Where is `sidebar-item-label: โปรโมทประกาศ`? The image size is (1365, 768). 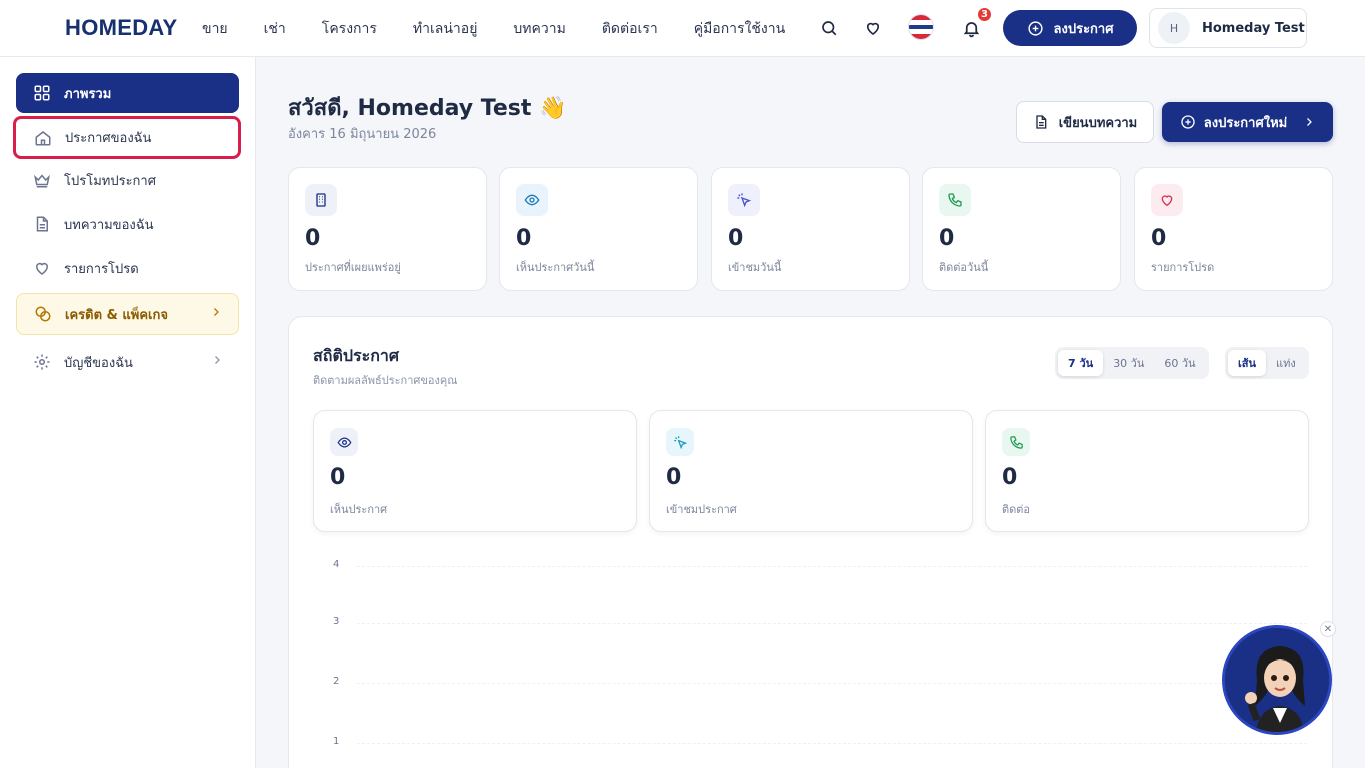 sidebar-item-label: โปรโมทประกาศ is located at coordinates (110, 181).